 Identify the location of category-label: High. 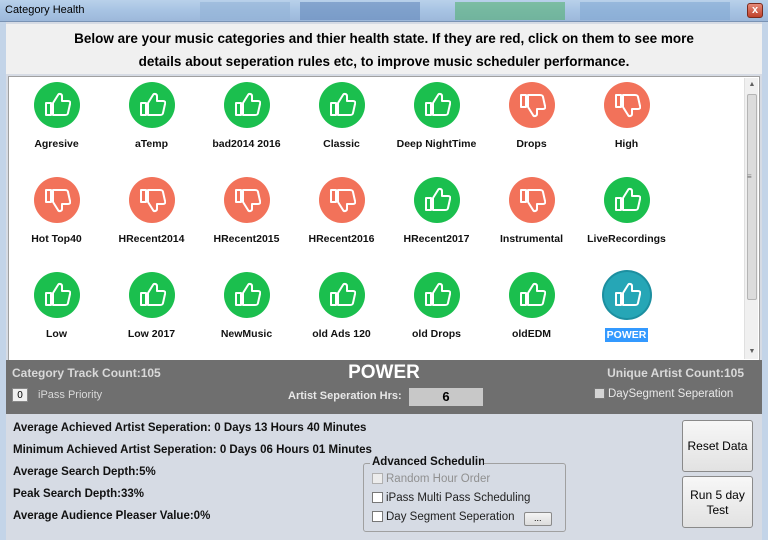
(626, 144).